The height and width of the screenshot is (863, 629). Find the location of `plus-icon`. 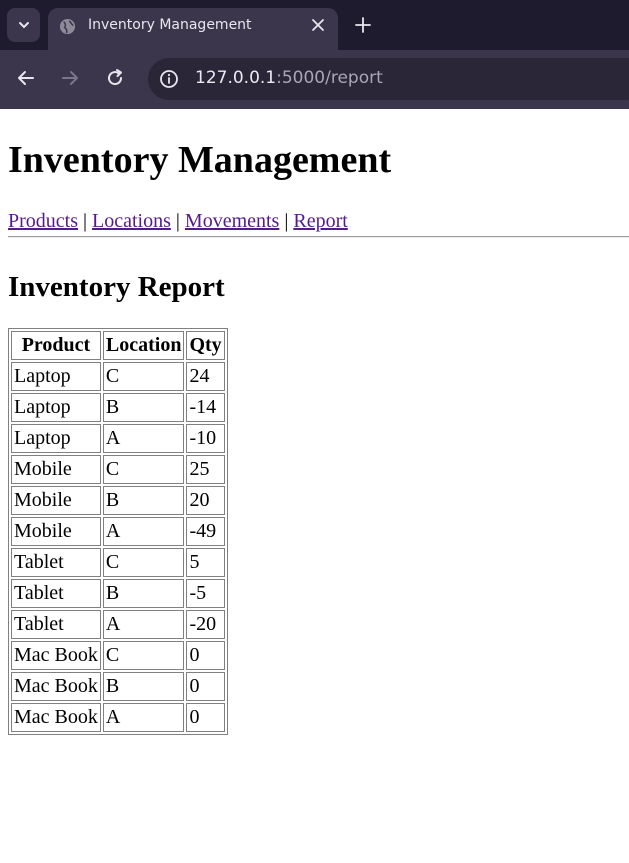

plus-icon is located at coordinates (363, 25).